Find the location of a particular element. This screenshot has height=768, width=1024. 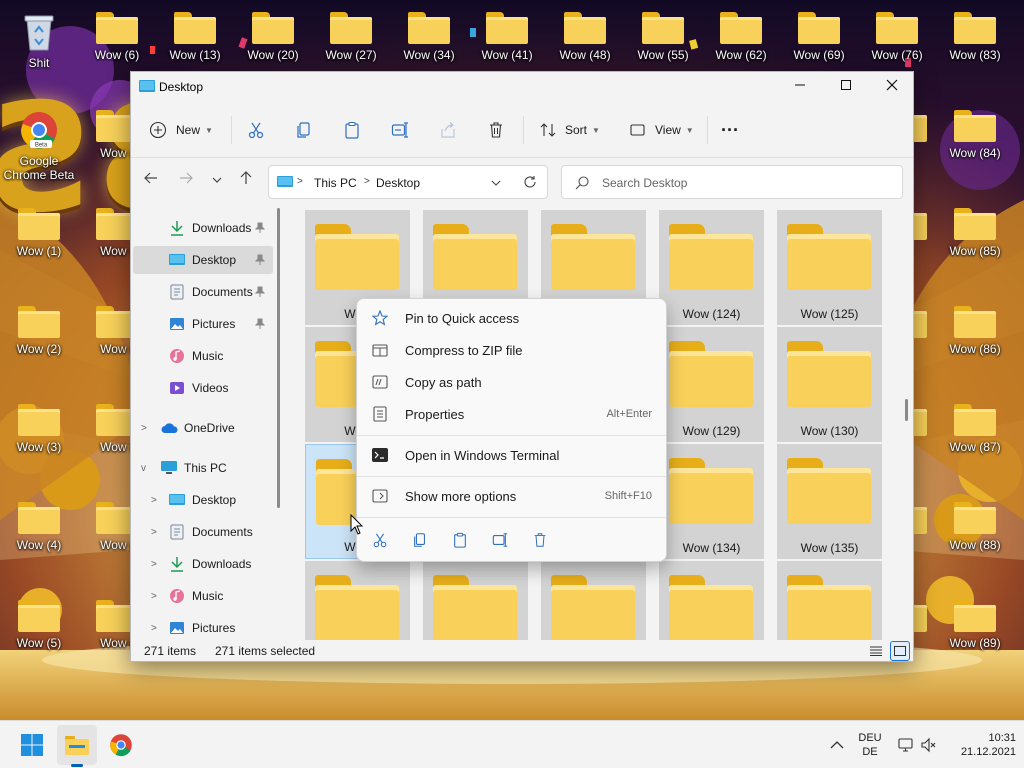

nav-item-this-pc-downloads: > Downloads is located at coordinates (203, 564).